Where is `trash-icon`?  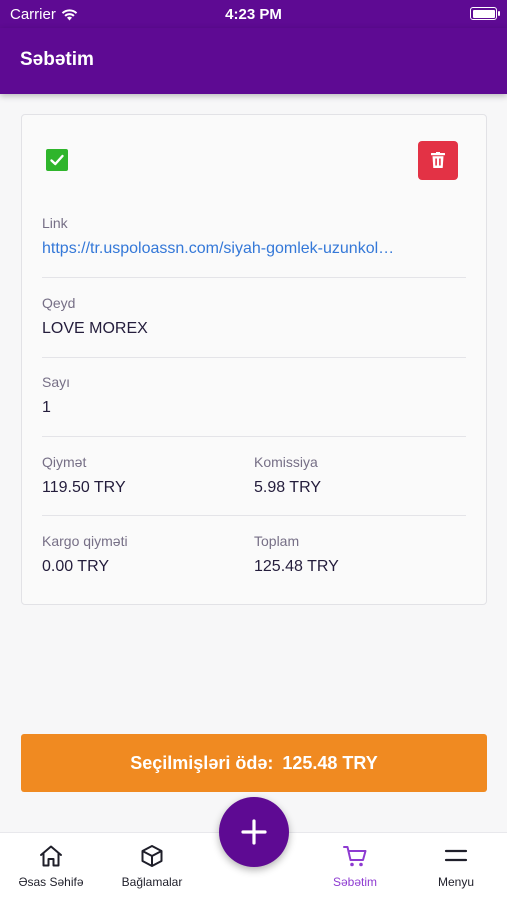
trash-icon is located at coordinates (438, 160).